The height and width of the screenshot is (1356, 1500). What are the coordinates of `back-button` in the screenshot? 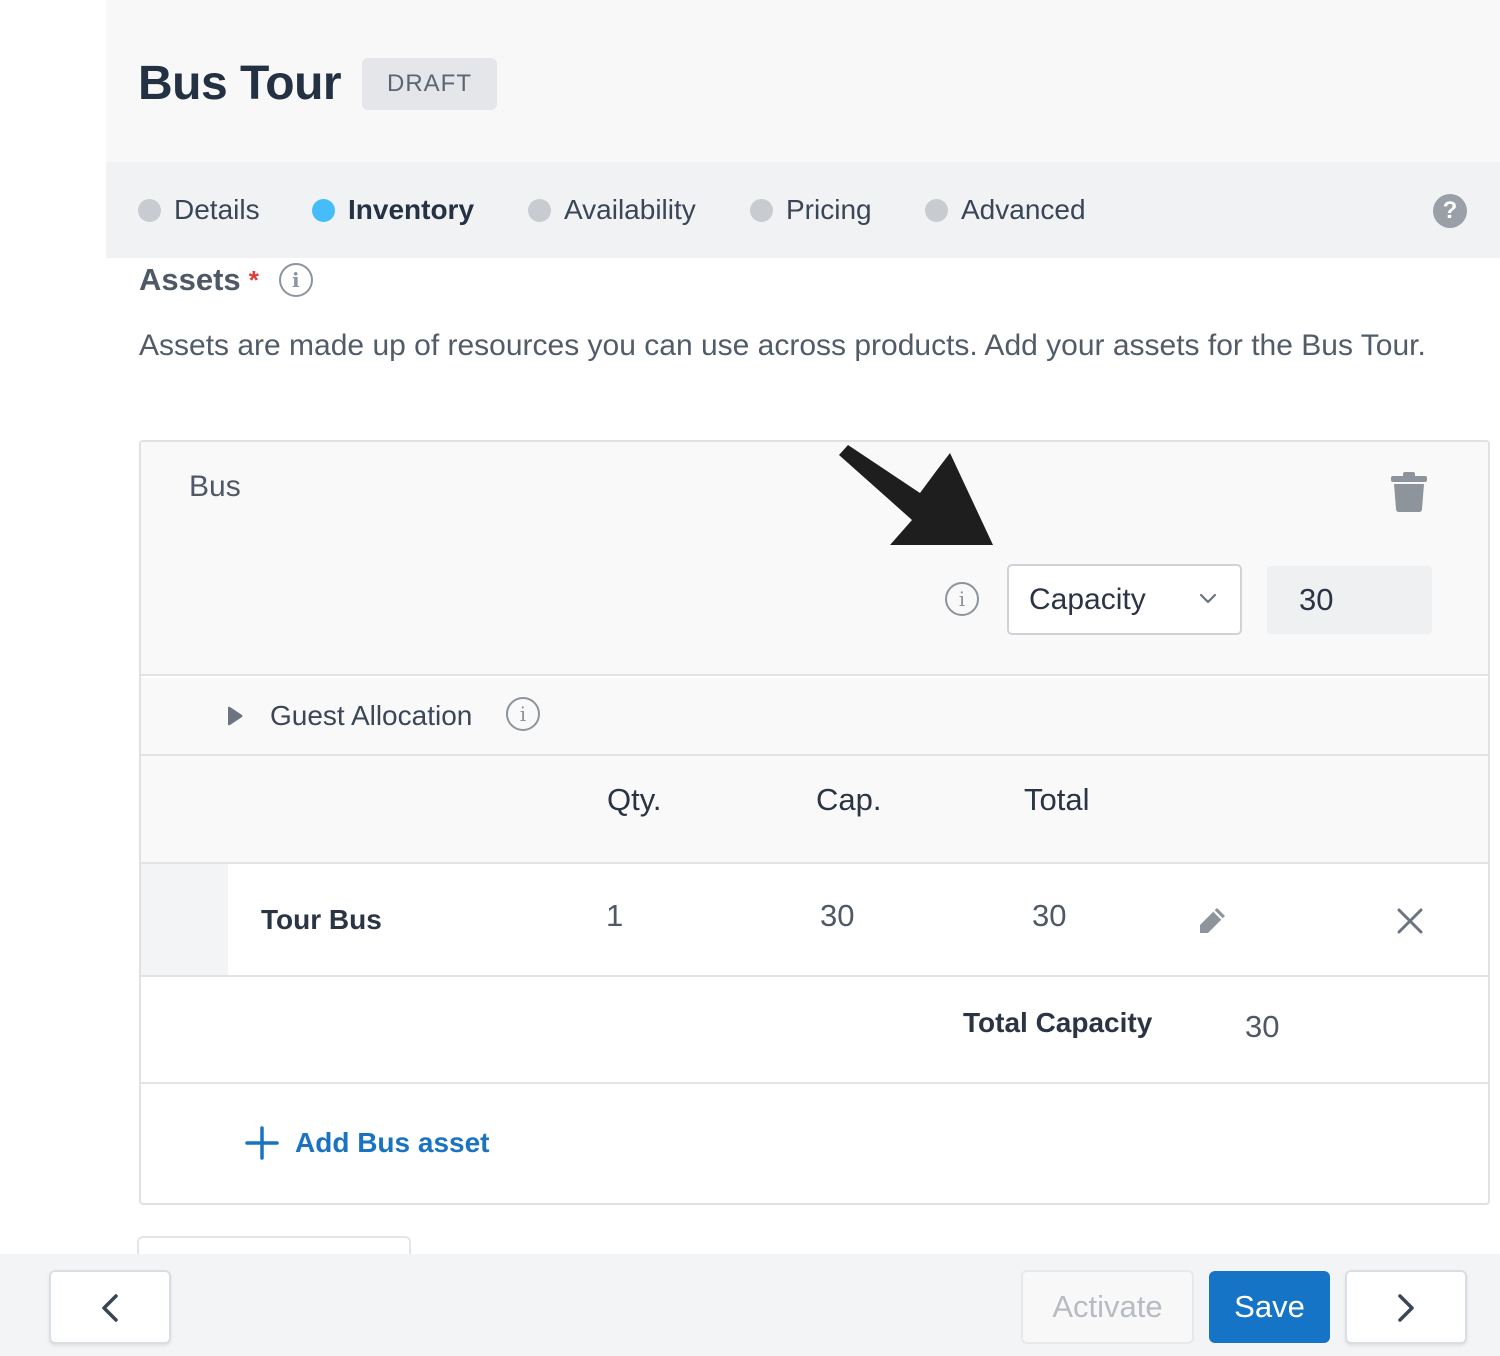 It's located at (110, 1307).